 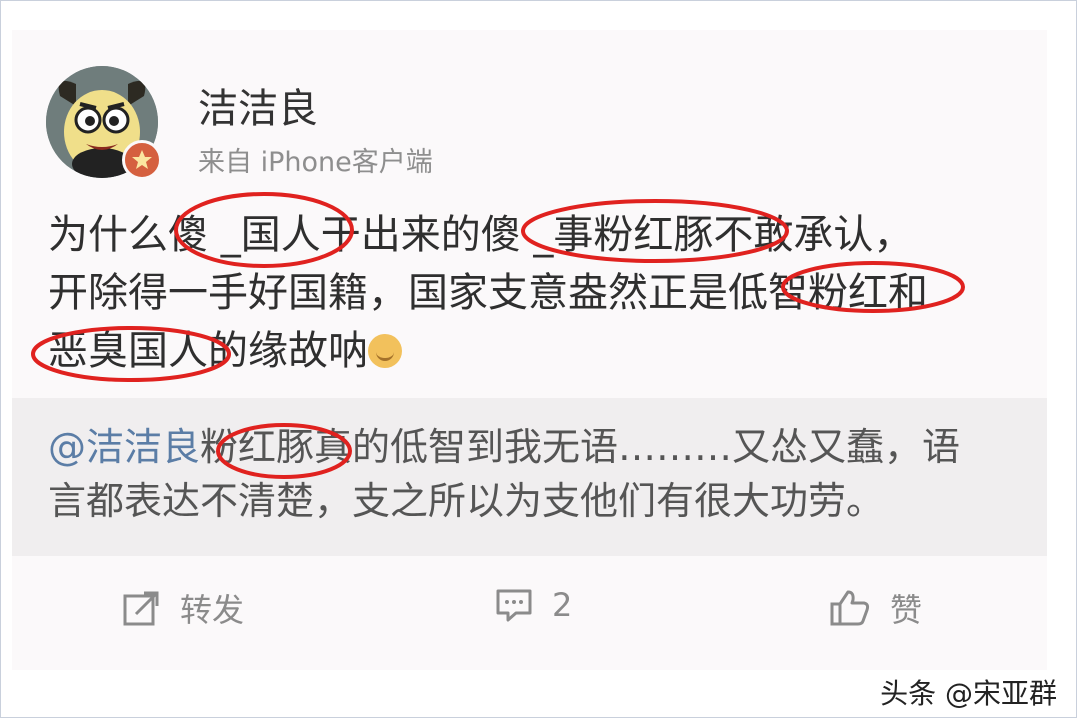 I want to click on post-line: 开除得一手好国籍，国家支意盎然正是低智粉红和, so click(x=488, y=293).